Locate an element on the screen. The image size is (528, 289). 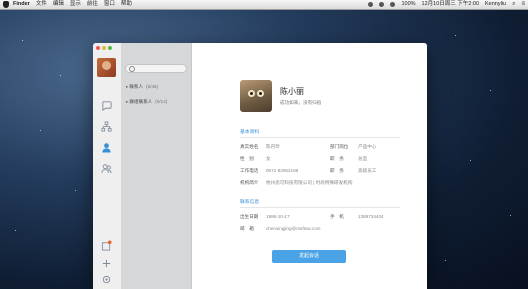
minimize-button is located at coordinates (104, 48).